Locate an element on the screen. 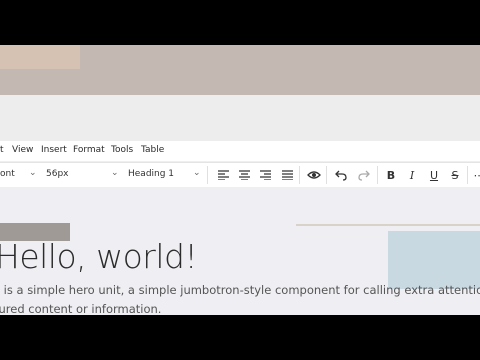 This screenshot has height=360, width=480. editor-toolbar: ont ⌄ 56px ⌄ Heading 1 ⌄ B I U S ⋯ is located at coordinates (240, 175).